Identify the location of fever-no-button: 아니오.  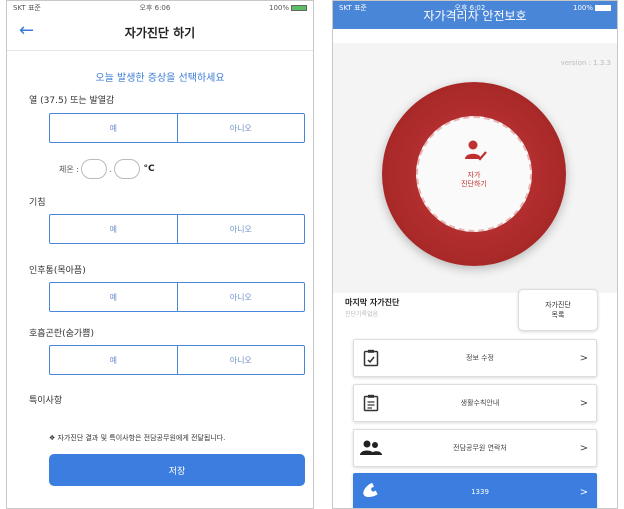
(240, 128).